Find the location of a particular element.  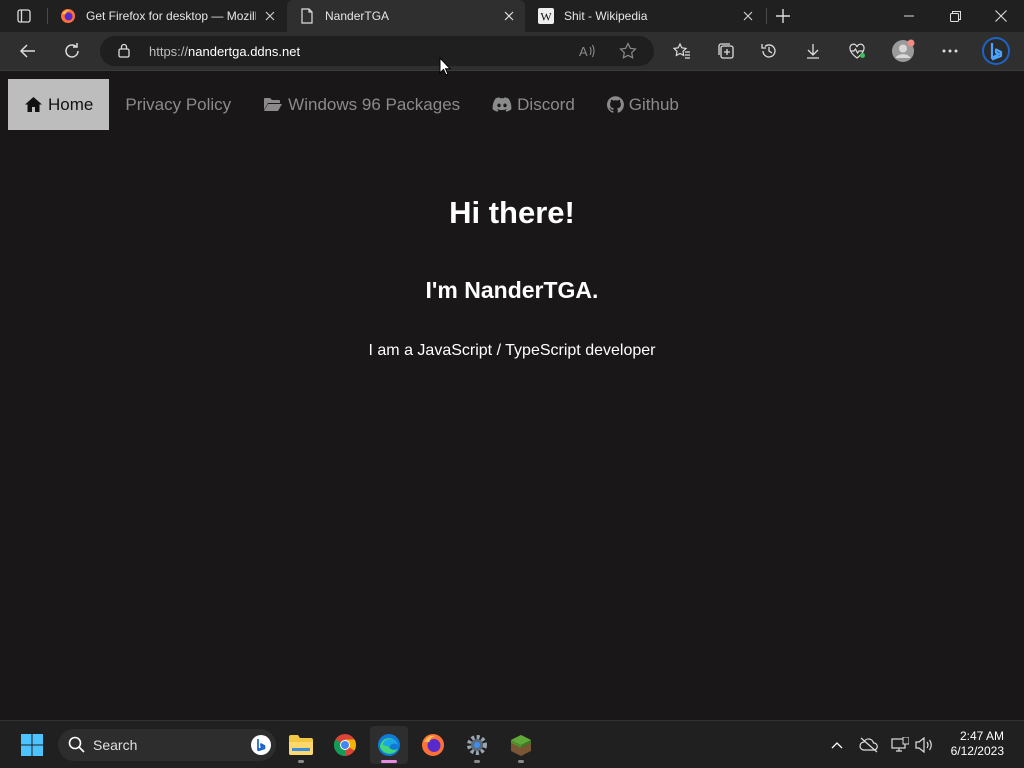

network-icon is located at coordinates (900, 745).